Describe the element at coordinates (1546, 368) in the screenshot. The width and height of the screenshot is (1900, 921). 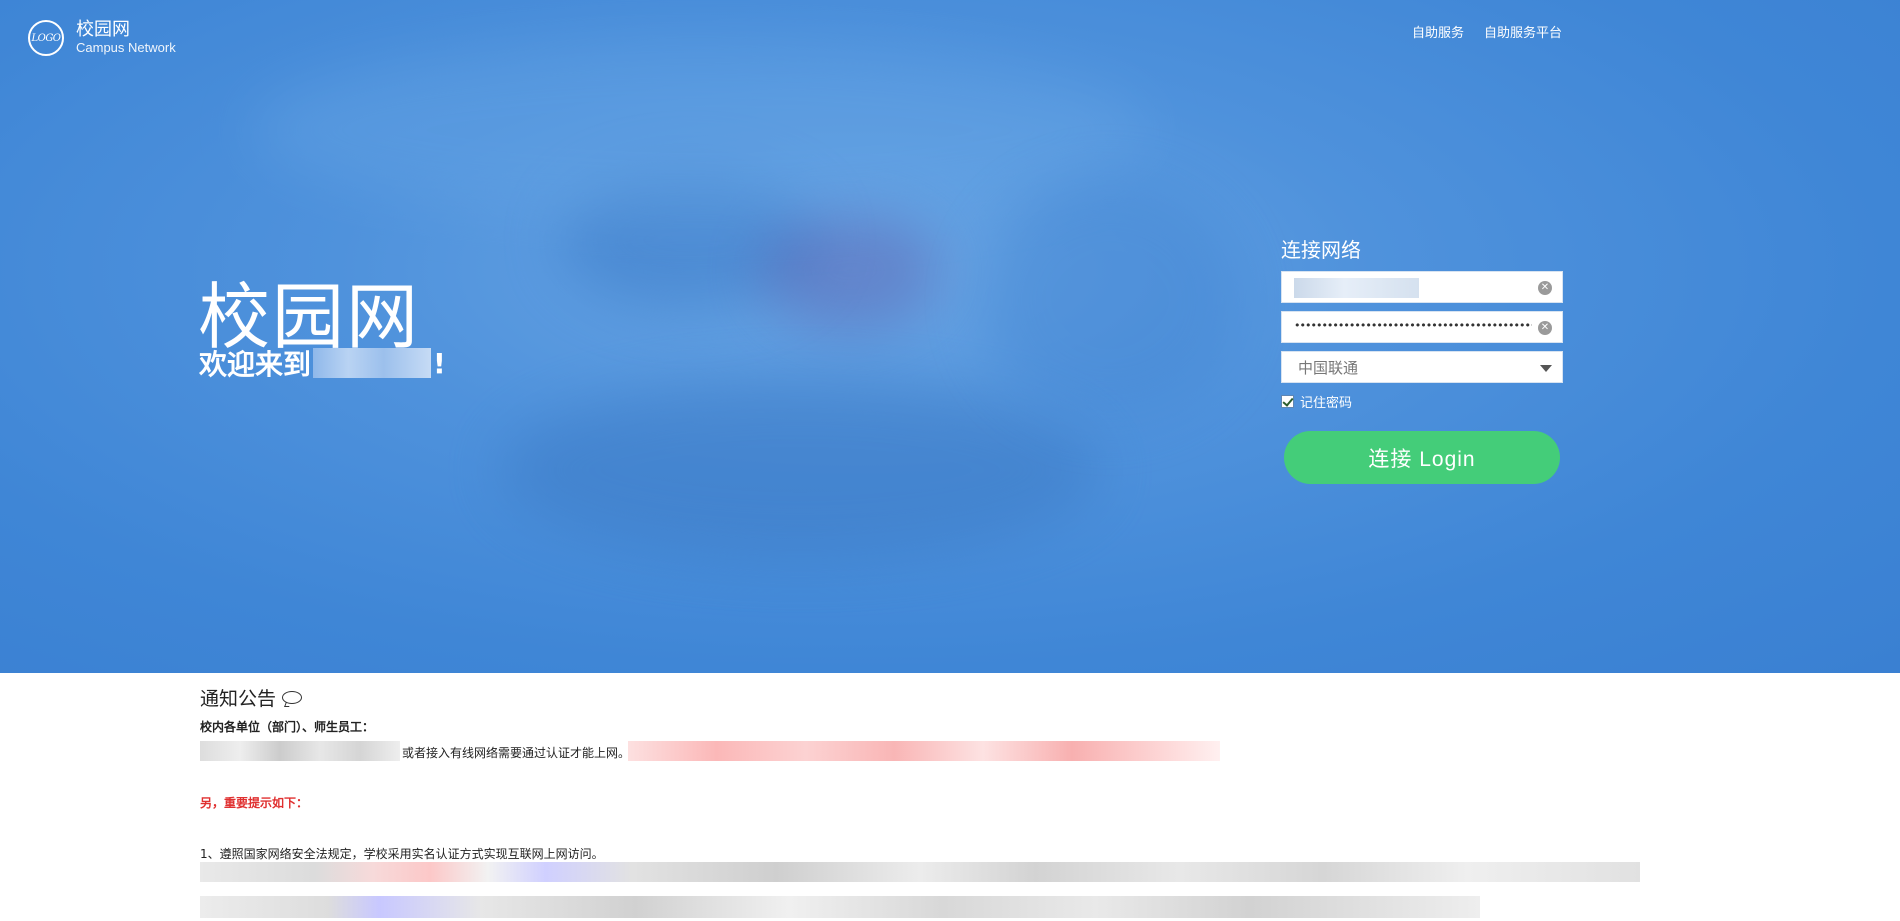
I see `chevron-down-icon` at that location.